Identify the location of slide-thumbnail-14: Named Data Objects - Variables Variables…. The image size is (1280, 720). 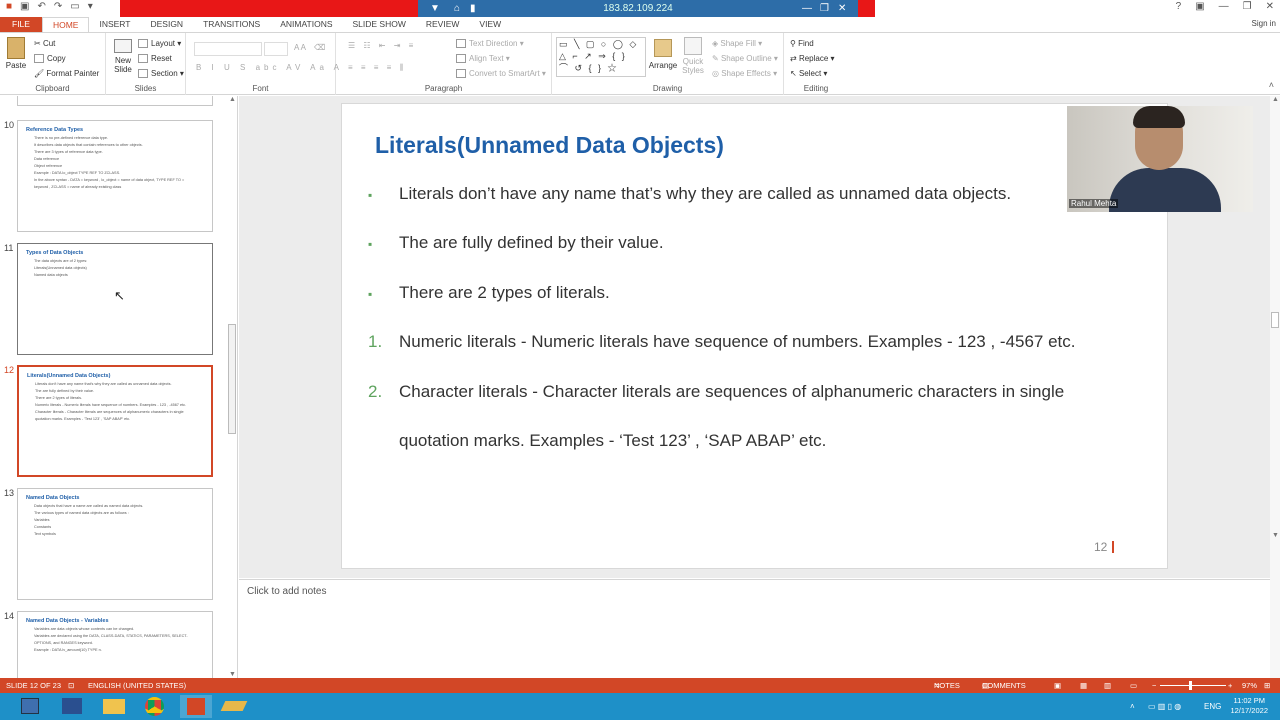
(115, 644).